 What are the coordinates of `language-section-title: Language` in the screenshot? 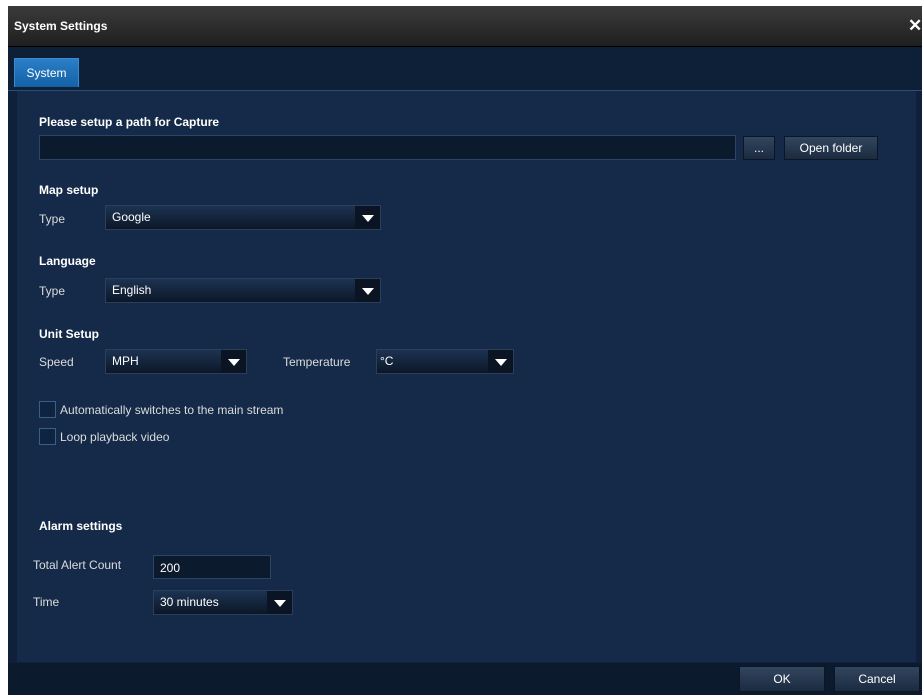 It's located at (67, 261).